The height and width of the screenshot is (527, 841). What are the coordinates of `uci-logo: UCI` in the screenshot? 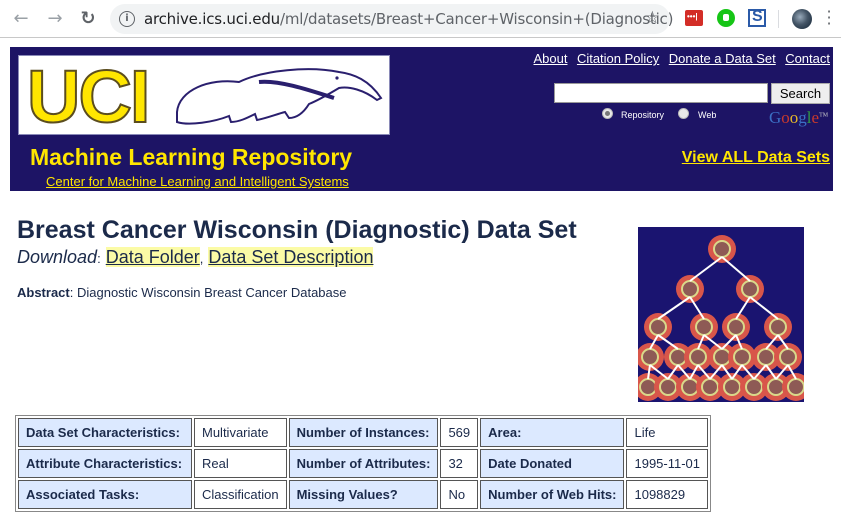 It's located at (204, 96).